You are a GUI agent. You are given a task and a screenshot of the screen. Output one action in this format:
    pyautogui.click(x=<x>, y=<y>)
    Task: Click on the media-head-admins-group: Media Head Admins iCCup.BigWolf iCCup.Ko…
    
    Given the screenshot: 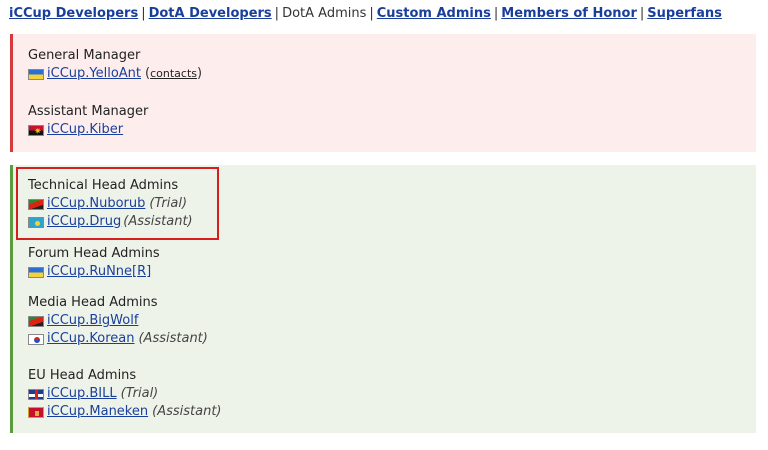 What is the action you would take?
    pyautogui.click(x=118, y=321)
    